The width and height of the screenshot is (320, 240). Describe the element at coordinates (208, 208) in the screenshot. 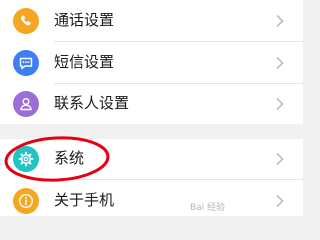

I see `watermark: Bai 经验` at that location.